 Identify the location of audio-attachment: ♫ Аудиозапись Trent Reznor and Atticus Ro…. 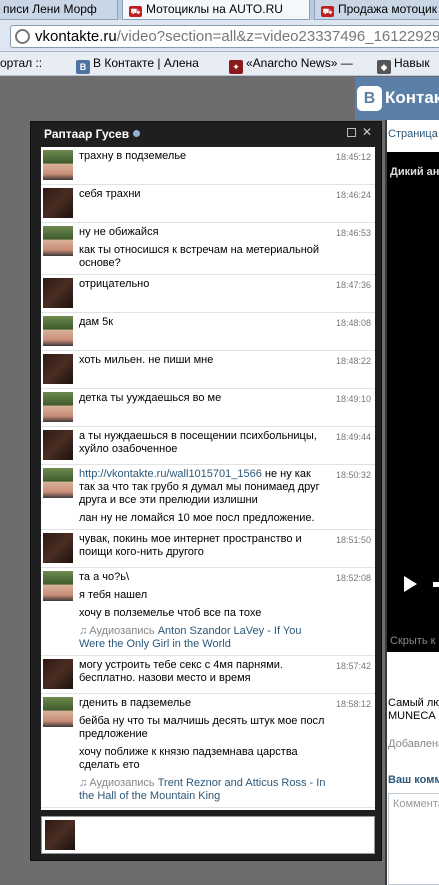
(204, 790).